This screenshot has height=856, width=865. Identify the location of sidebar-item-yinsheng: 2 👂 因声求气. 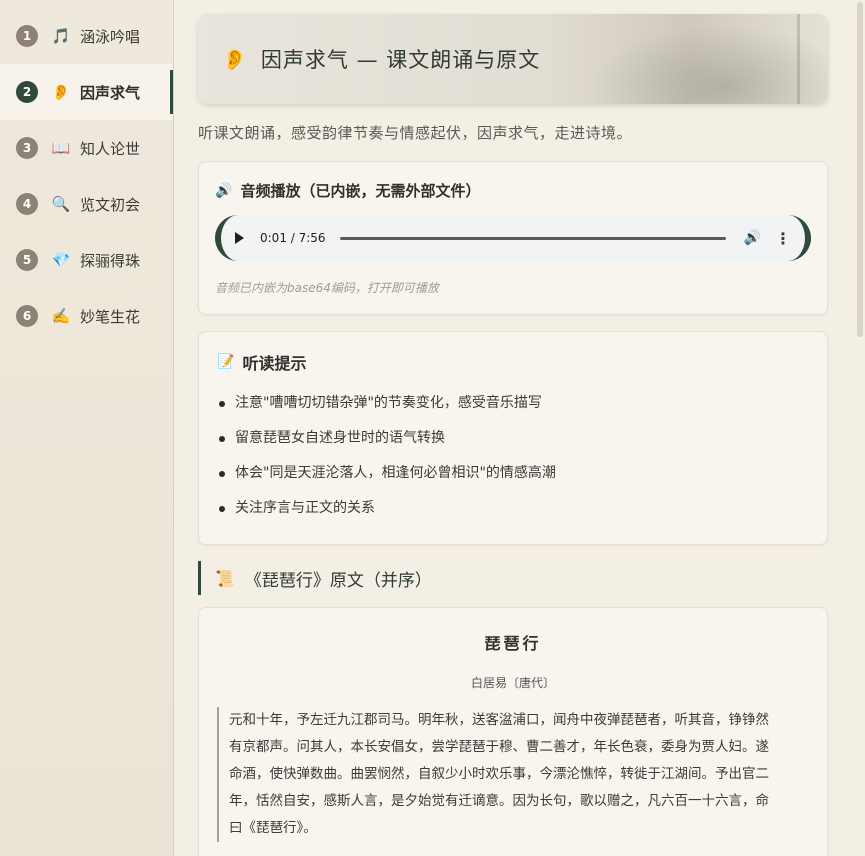
(86, 92).